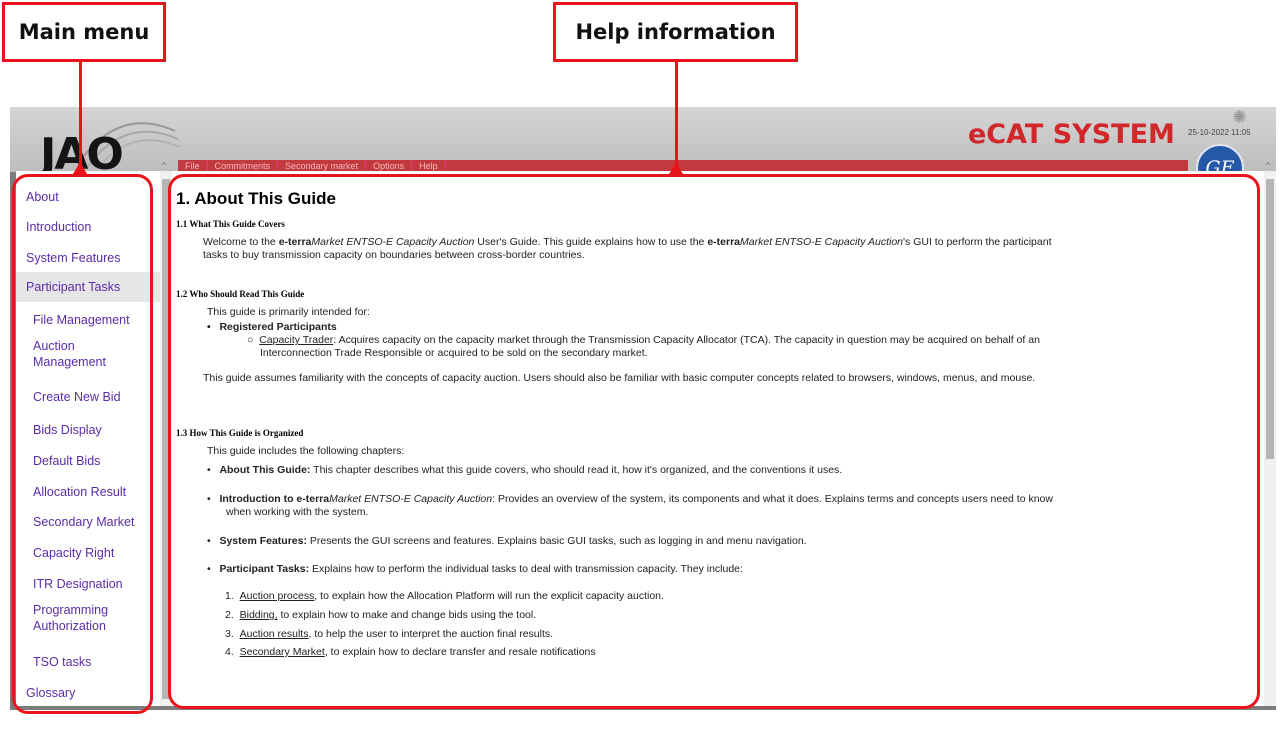 This screenshot has width=1286, height=736. I want to click on help-information-callout: Help information, so click(675, 32).